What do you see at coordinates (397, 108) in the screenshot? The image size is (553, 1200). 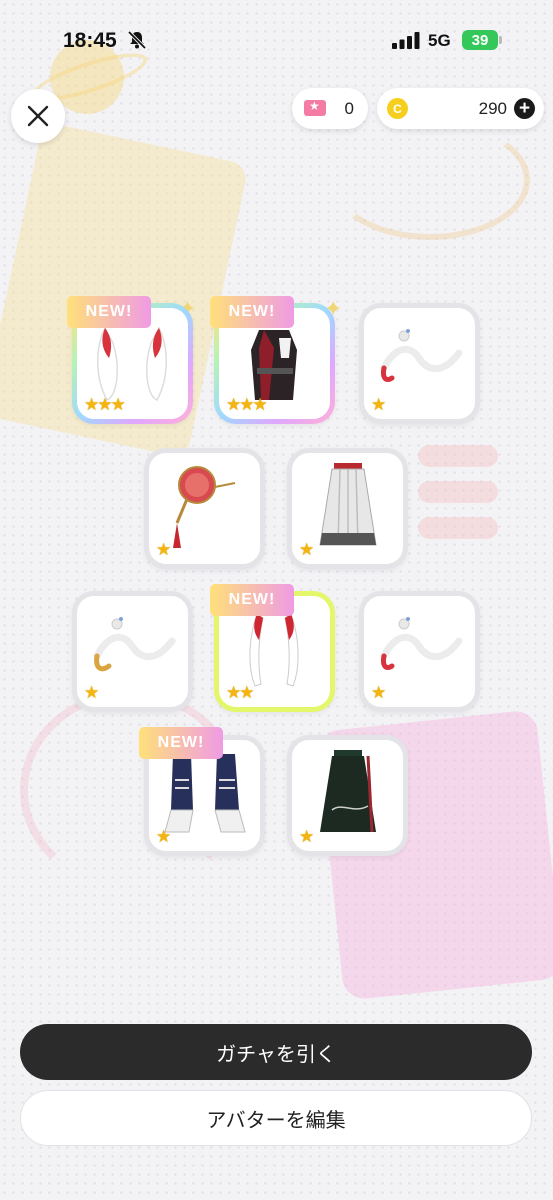 I see `coin-icon: C` at bounding box center [397, 108].